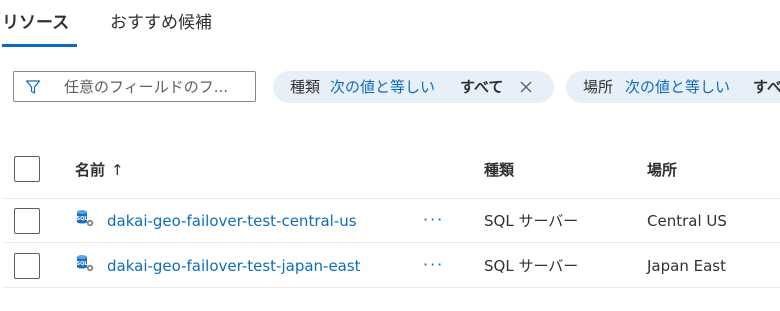 This screenshot has height=311, width=780. What do you see at coordinates (482, 87) in the screenshot?
I see `type-filter-value: すべて` at bounding box center [482, 87].